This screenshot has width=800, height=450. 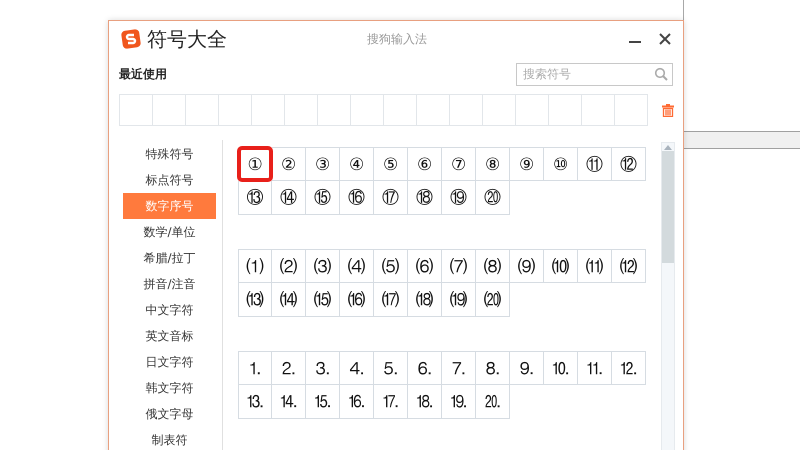 What do you see at coordinates (289, 266) in the screenshot?
I see `symbol-cell: ⑵` at bounding box center [289, 266].